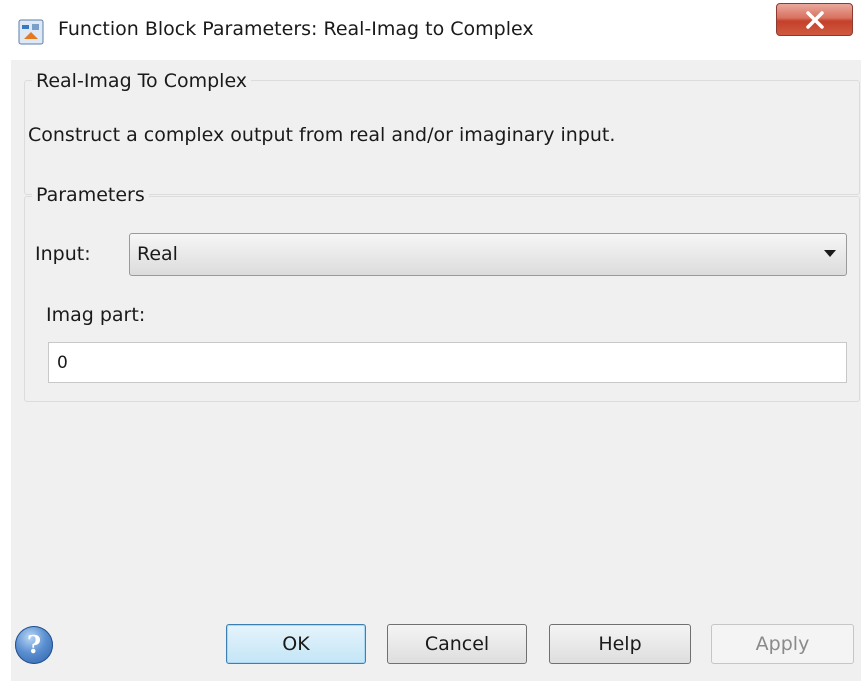  Describe the element at coordinates (96, 315) in the screenshot. I see `imag-part-label: Imag part:` at that location.